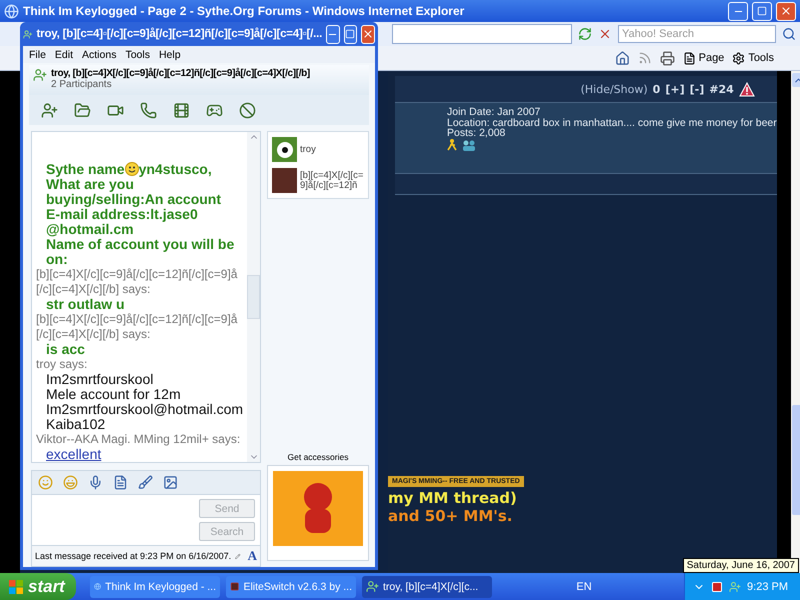 Image resolution: width=800 pixels, height=600 pixels. Describe the element at coordinates (62, 364) in the screenshot. I see `sender-label: troy says:` at that location.